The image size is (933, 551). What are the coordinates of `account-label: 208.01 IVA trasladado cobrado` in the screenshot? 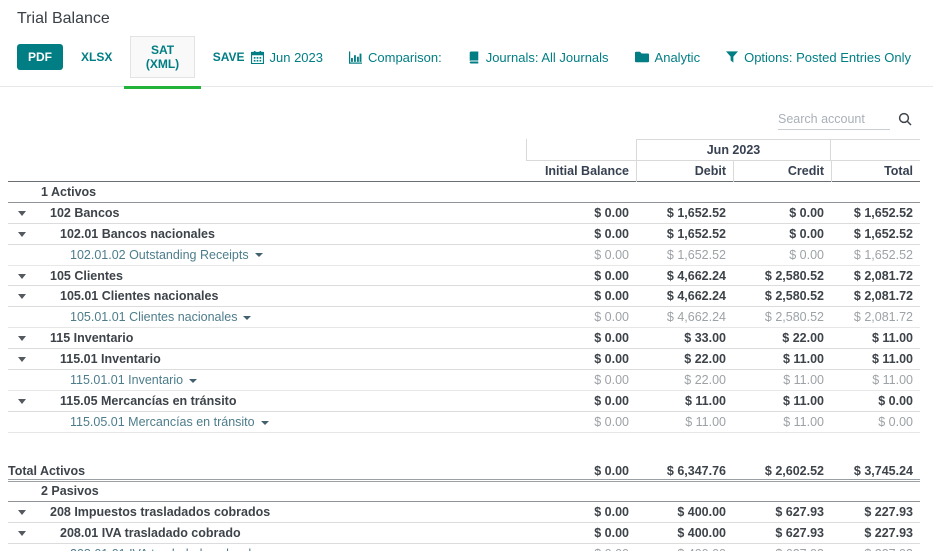 It's located at (150, 533).